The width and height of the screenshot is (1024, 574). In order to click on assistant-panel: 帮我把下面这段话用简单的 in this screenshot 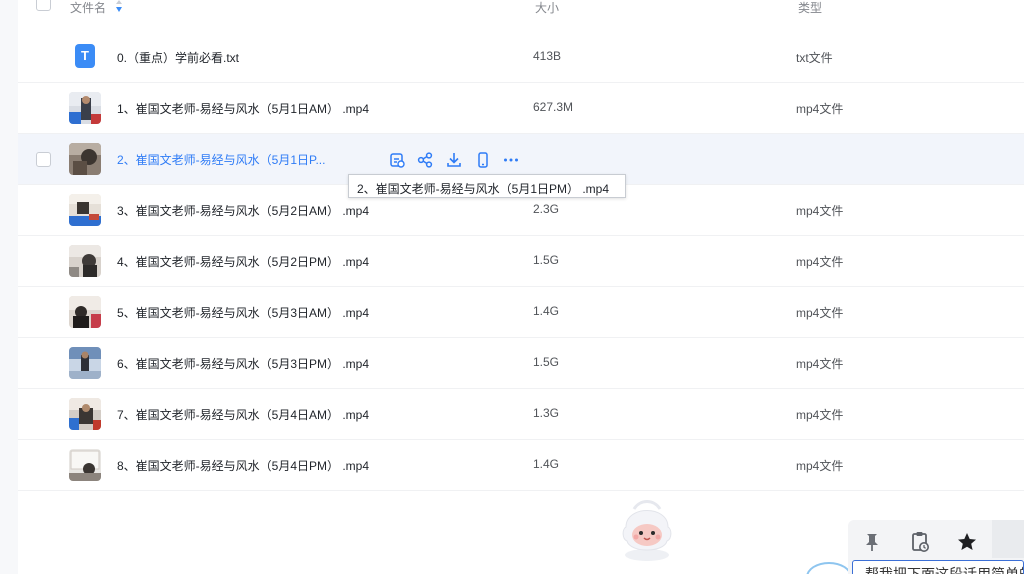, I will do `click(936, 547)`.